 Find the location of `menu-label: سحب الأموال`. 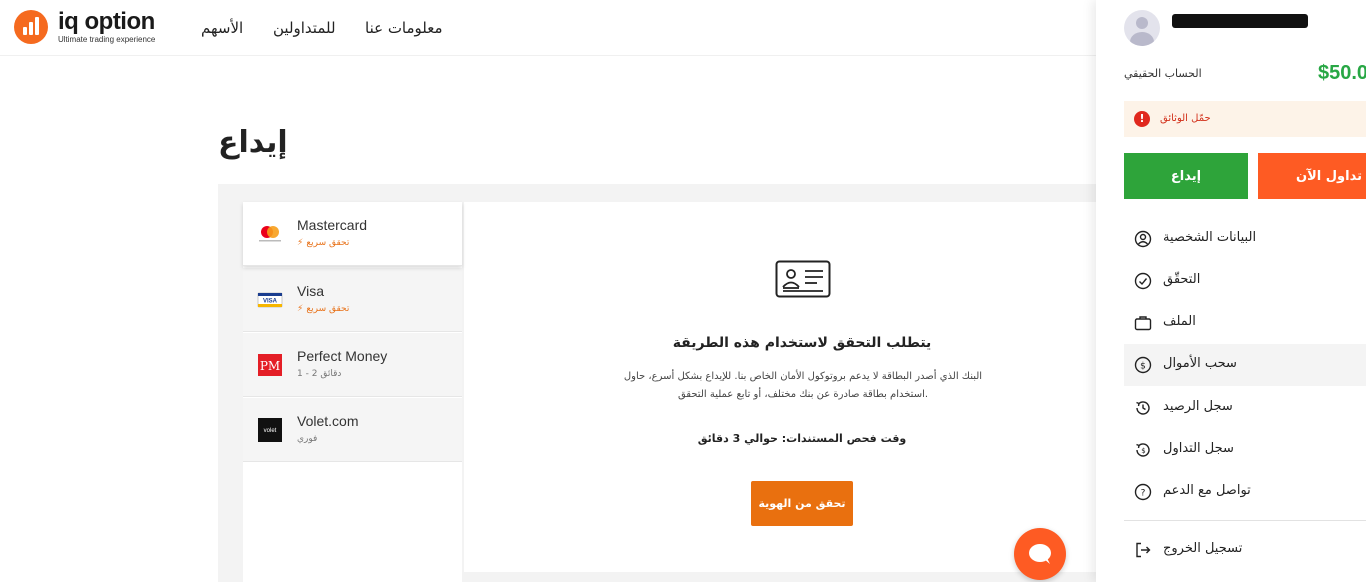

menu-label: سحب الأموال is located at coordinates (1200, 363).